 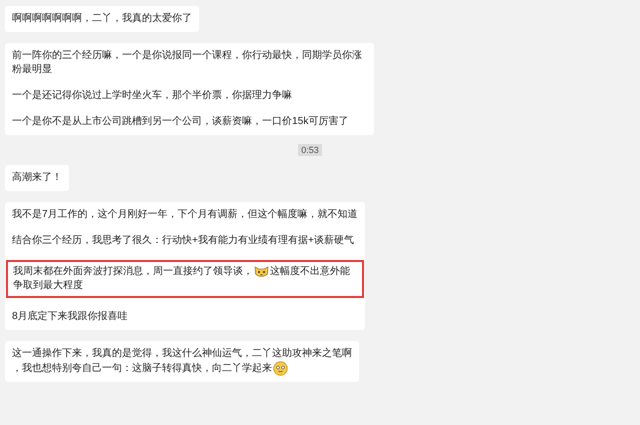 What do you see at coordinates (180, 122) in the screenshot?
I see `message-text: 一个是你不是从上市公司跳槽到另一个公司，谈薪资嘛，一口价15k可厉害了` at bounding box center [180, 122].